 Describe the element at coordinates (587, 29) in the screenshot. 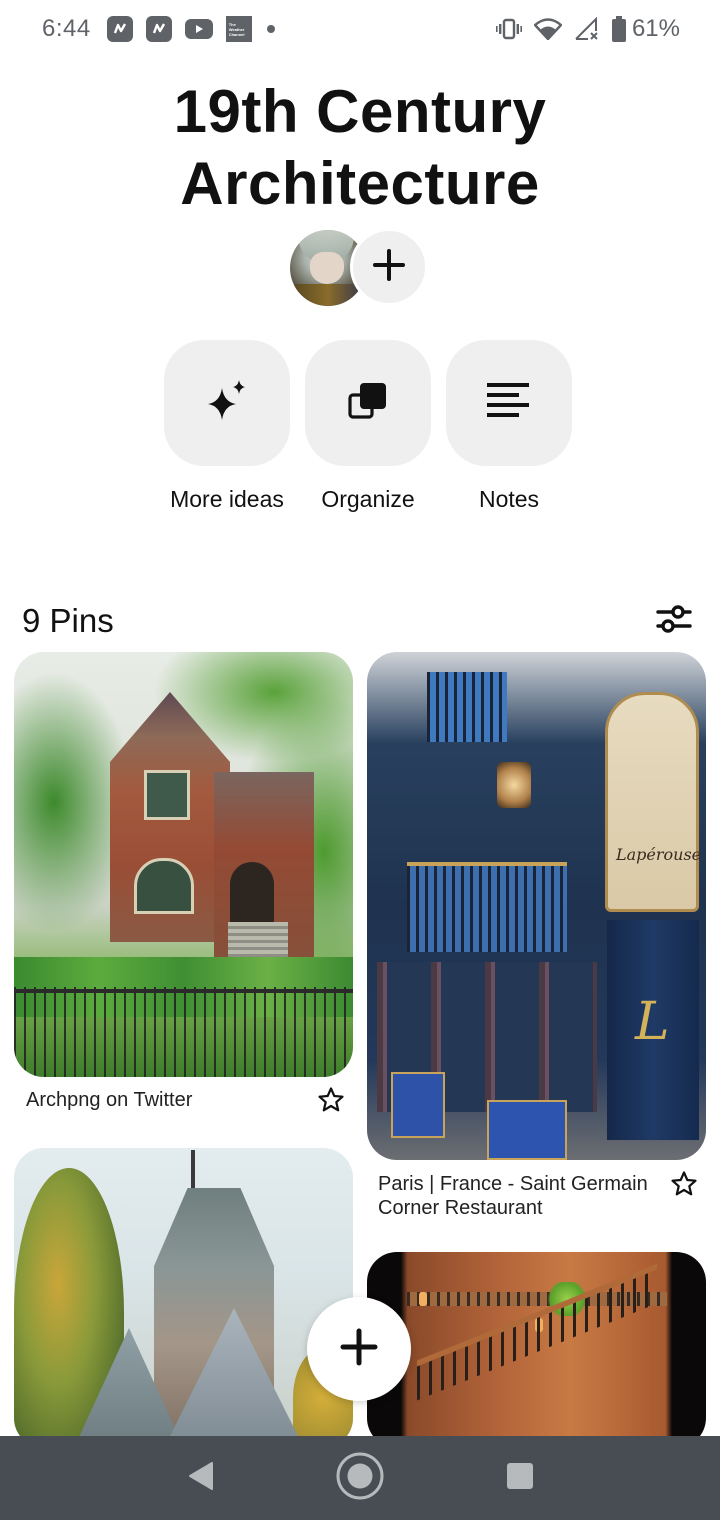

I see `no-signal-icon` at that location.